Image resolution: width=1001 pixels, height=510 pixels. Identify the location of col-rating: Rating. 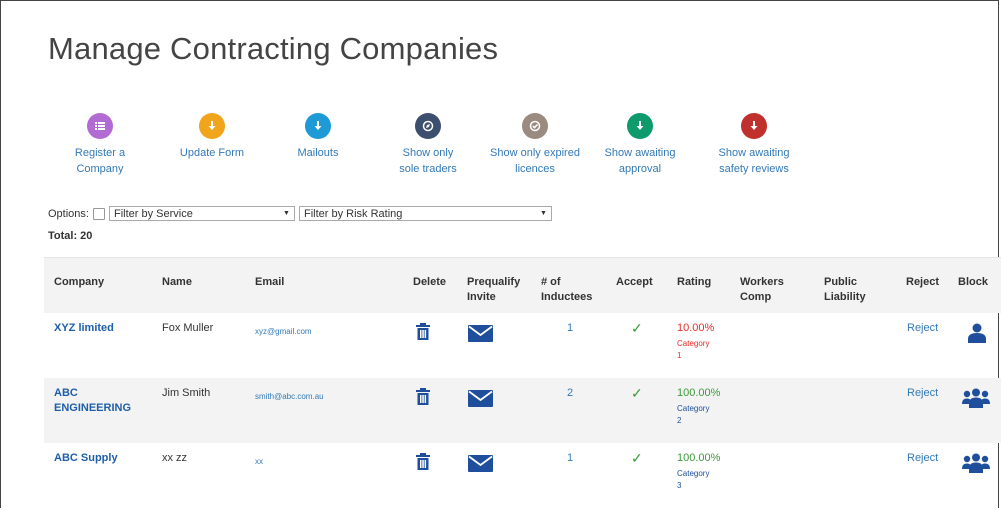
(694, 282).